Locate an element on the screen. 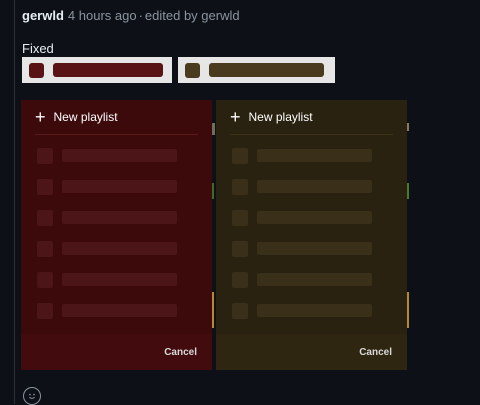 The image size is (480, 405). comment-header: gerwld 4 hours ago · edited by gerwld is located at coordinates (240, 15).